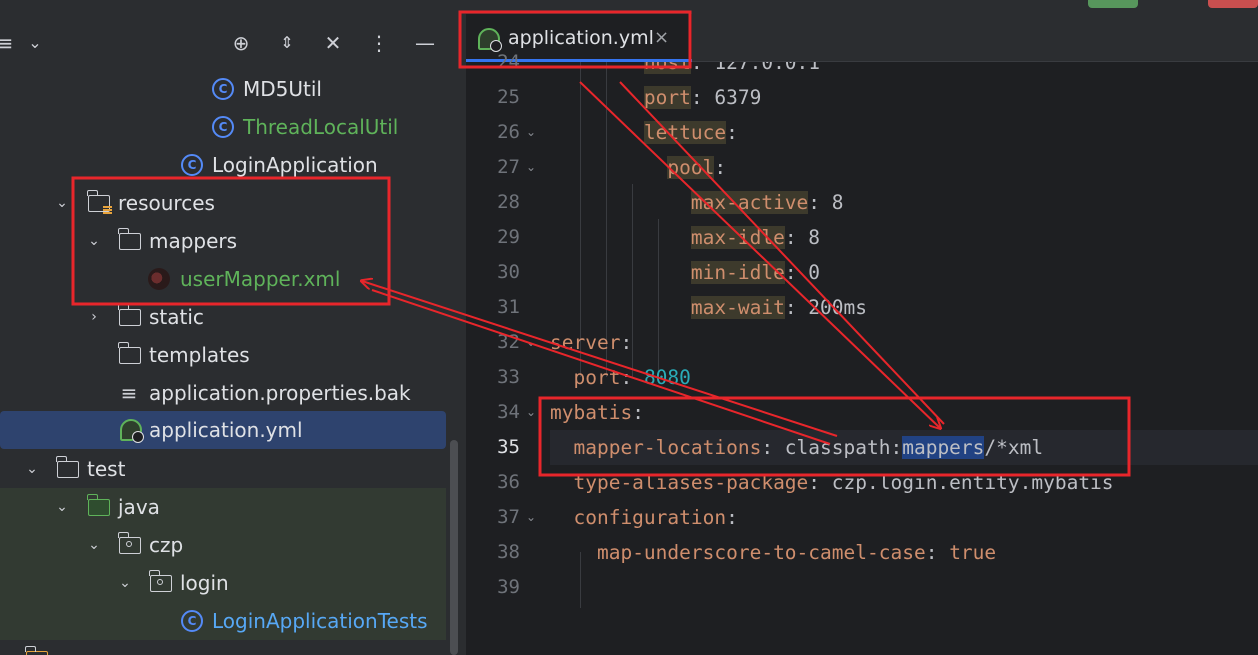 The image size is (1258, 655). What do you see at coordinates (160, 581) in the screenshot?
I see `package-icon` at bounding box center [160, 581].